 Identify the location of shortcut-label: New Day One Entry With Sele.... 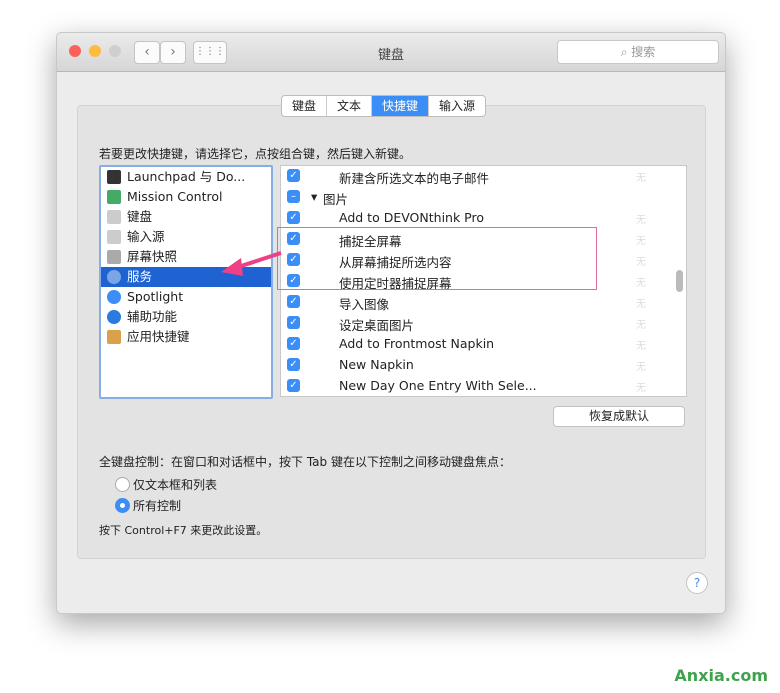
(438, 385).